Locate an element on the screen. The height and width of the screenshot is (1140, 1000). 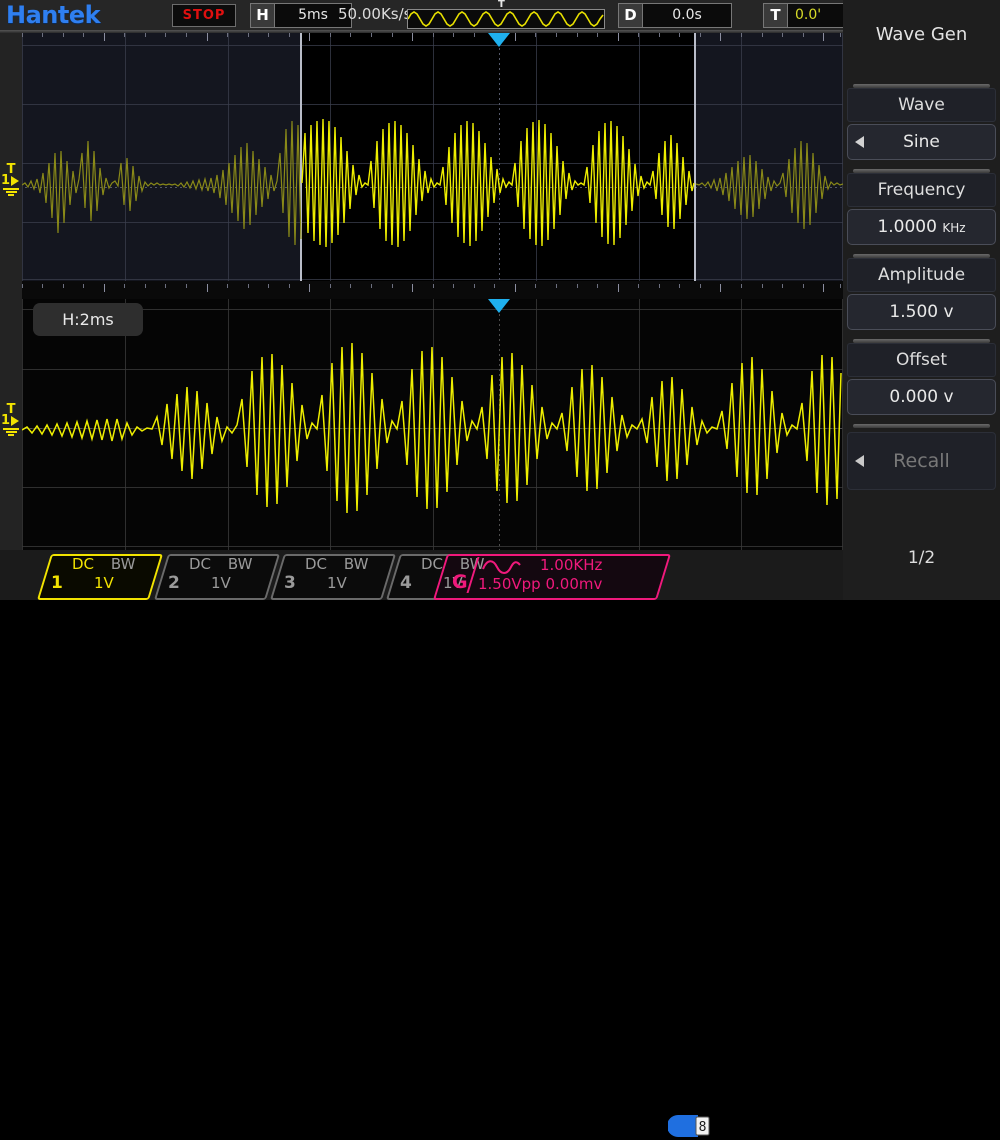
page-indicator: 1/2 is located at coordinates (921, 558).